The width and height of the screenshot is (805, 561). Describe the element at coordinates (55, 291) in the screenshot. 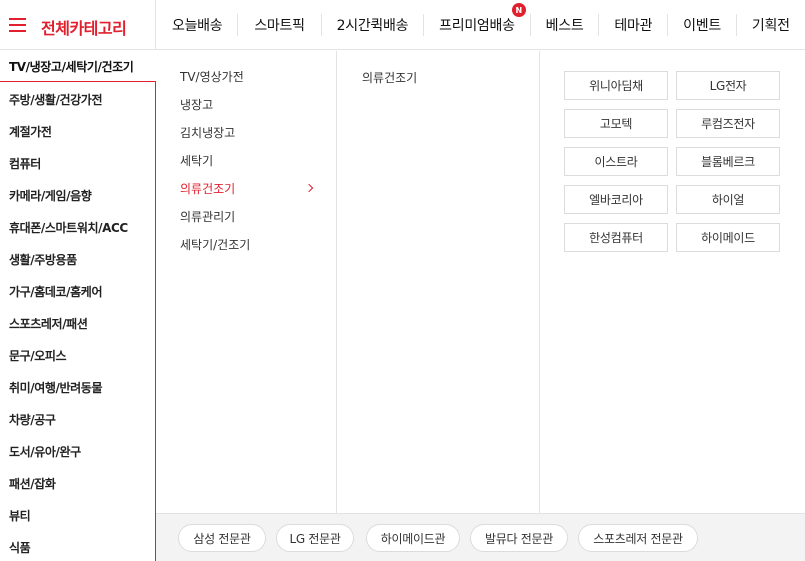

I see `category-item: 가구/홈데코/홈케어` at that location.